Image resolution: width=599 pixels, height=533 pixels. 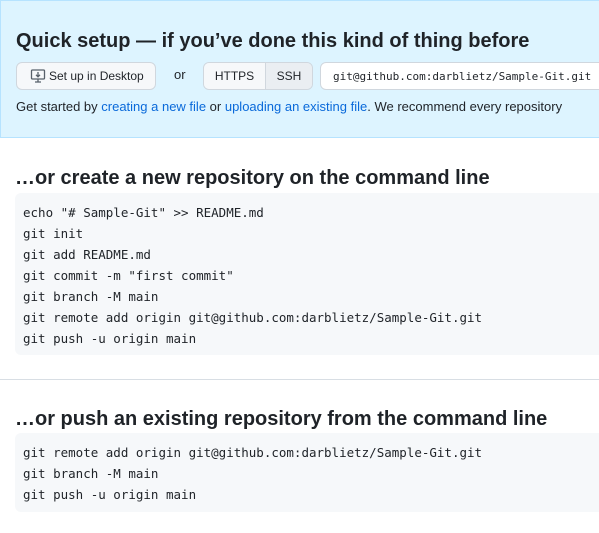 I want to click on code-line: git add README.md, so click(x=87, y=254).